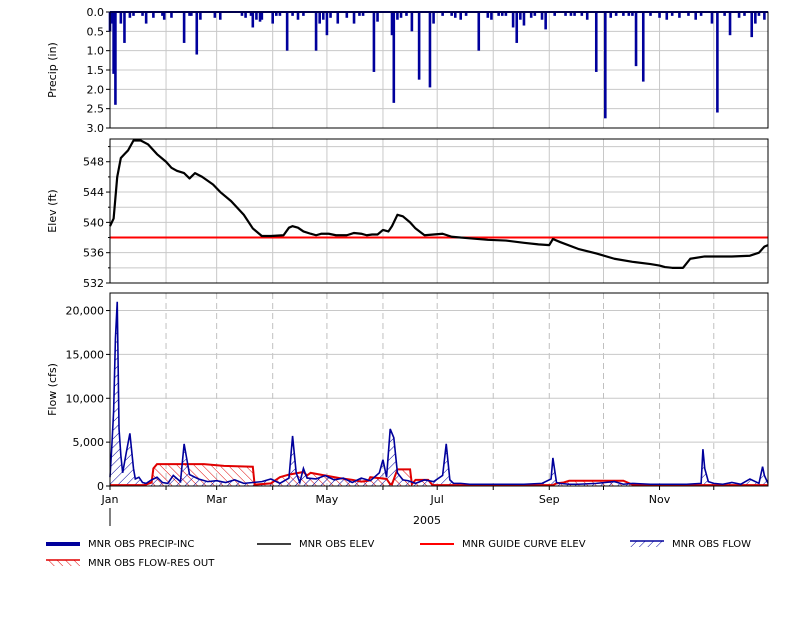  I want to click on legend-label-flow: MNR OBS FLOW, so click(712, 544).